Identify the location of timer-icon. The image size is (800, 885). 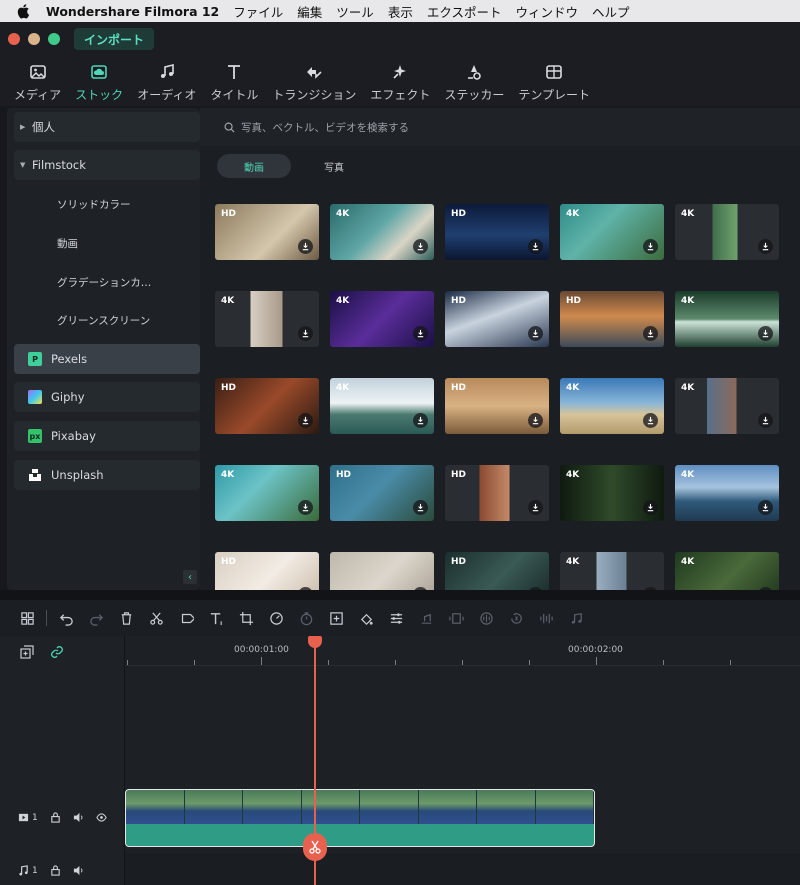
(306, 618).